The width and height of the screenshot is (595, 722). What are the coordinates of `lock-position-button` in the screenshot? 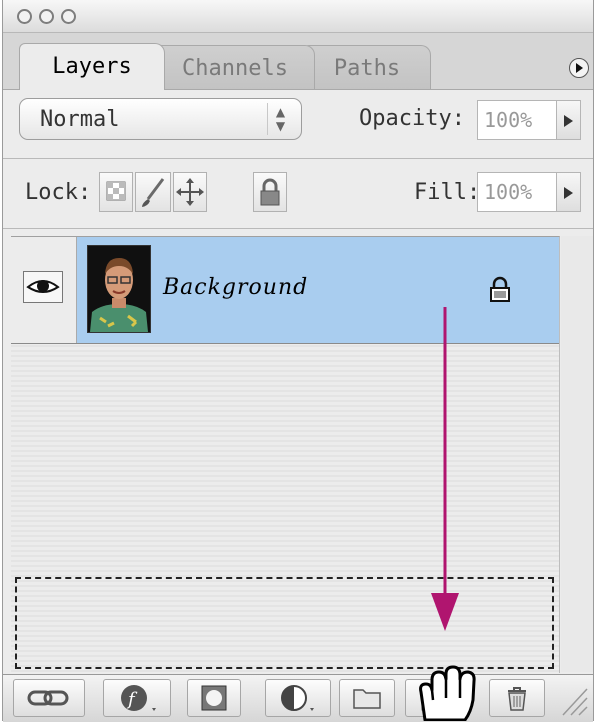 It's located at (190, 192).